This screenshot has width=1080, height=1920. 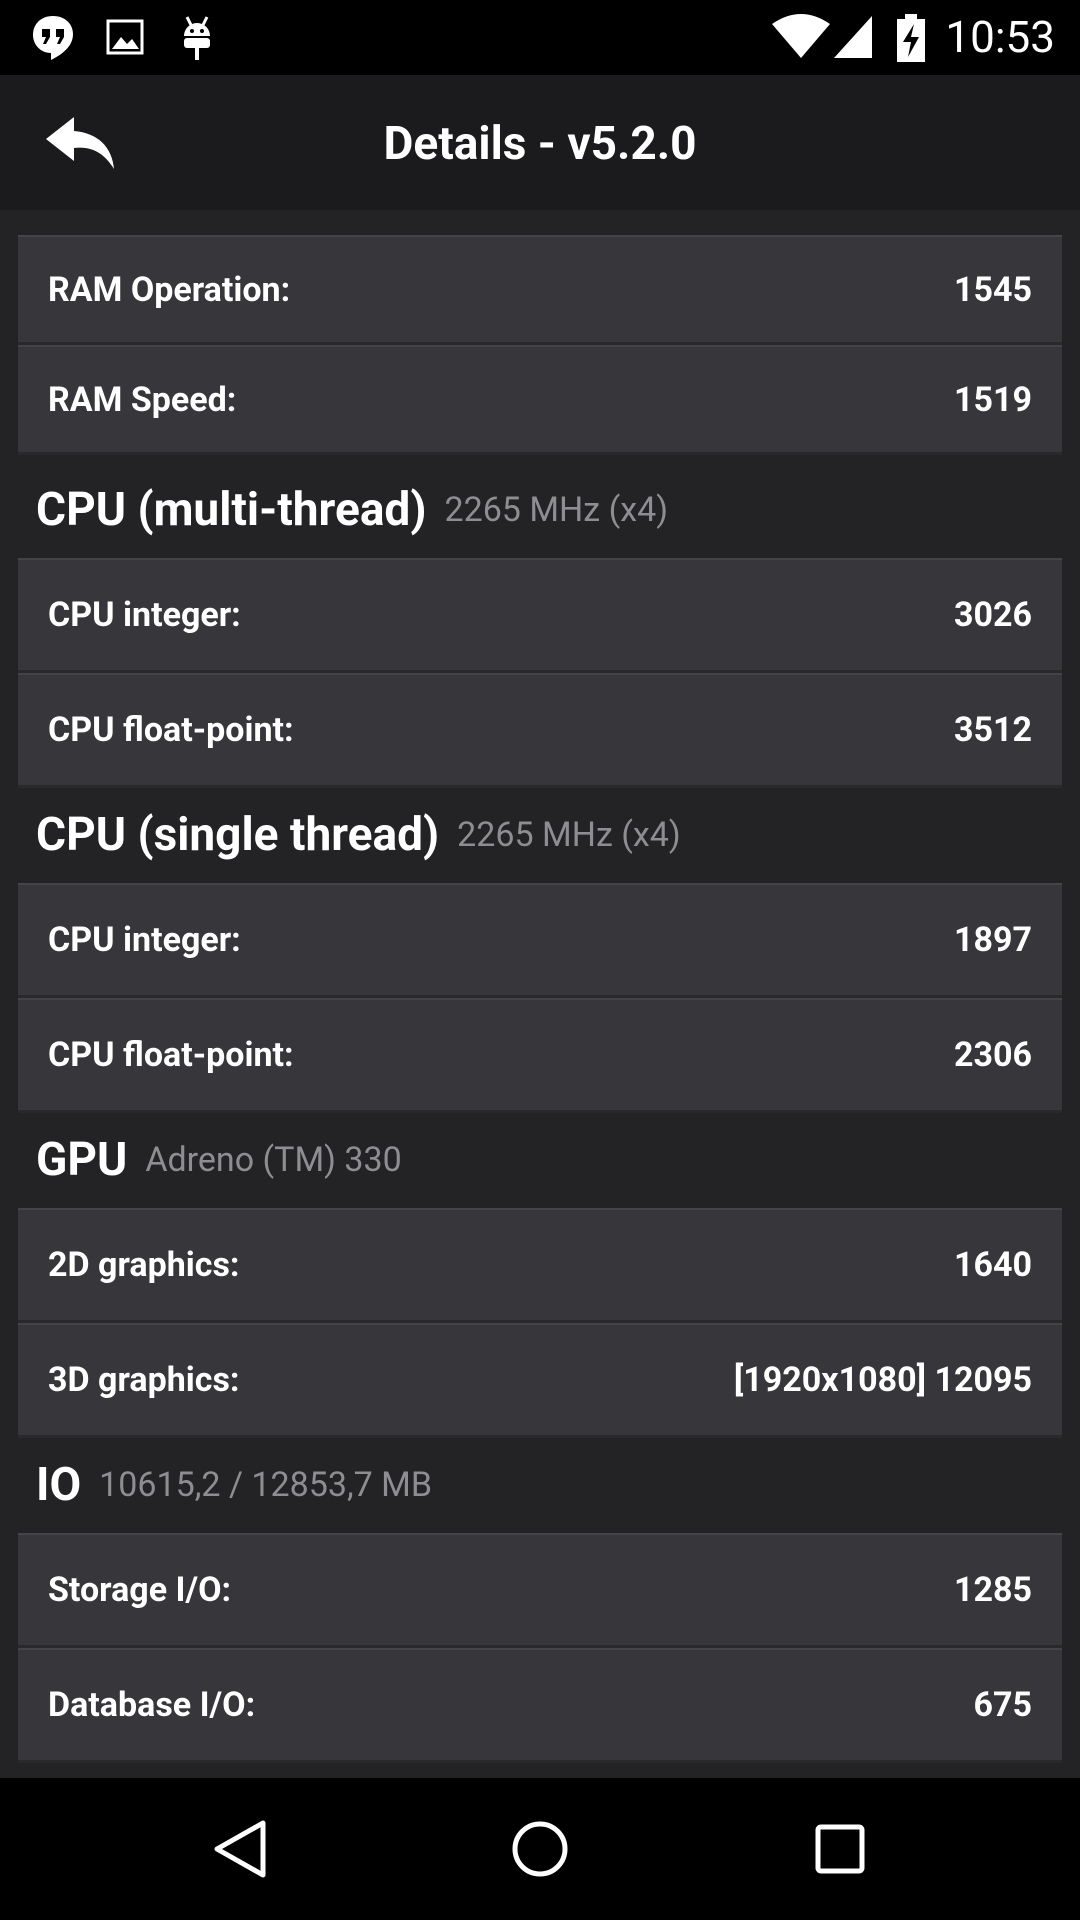 What do you see at coordinates (266, 1485) in the screenshot?
I see `section-detail: 10615,2 / 12853,7 MB` at bounding box center [266, 1485].